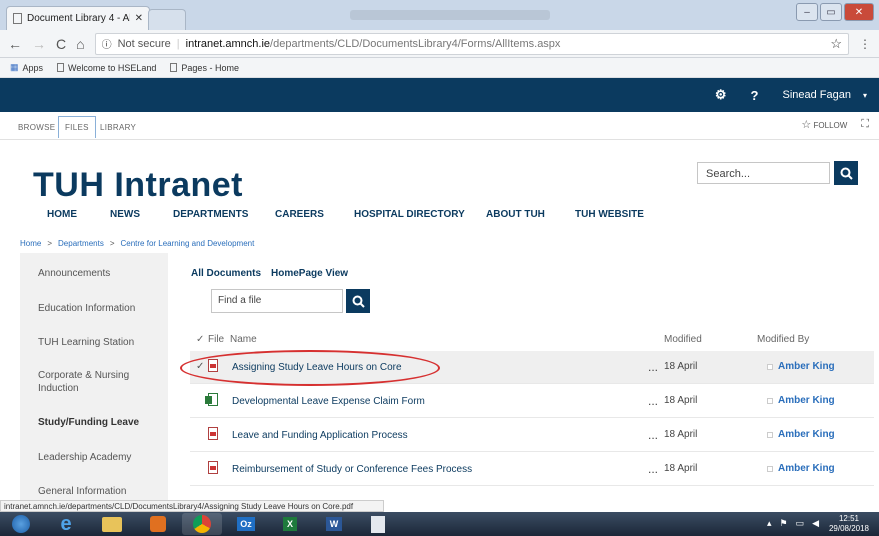  I want to click on system-tray: ▴ ⚑ ▭ ◀, so click(793, 523).